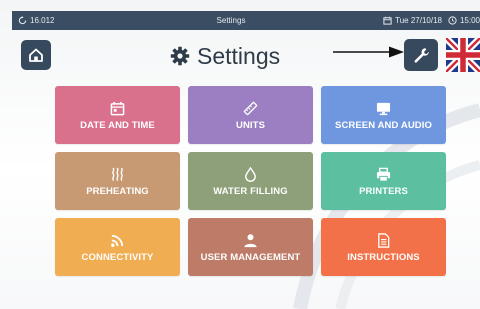 The image size is (480, 309). I want to click on tile-label: WATER FILLING, so click(250, 191).